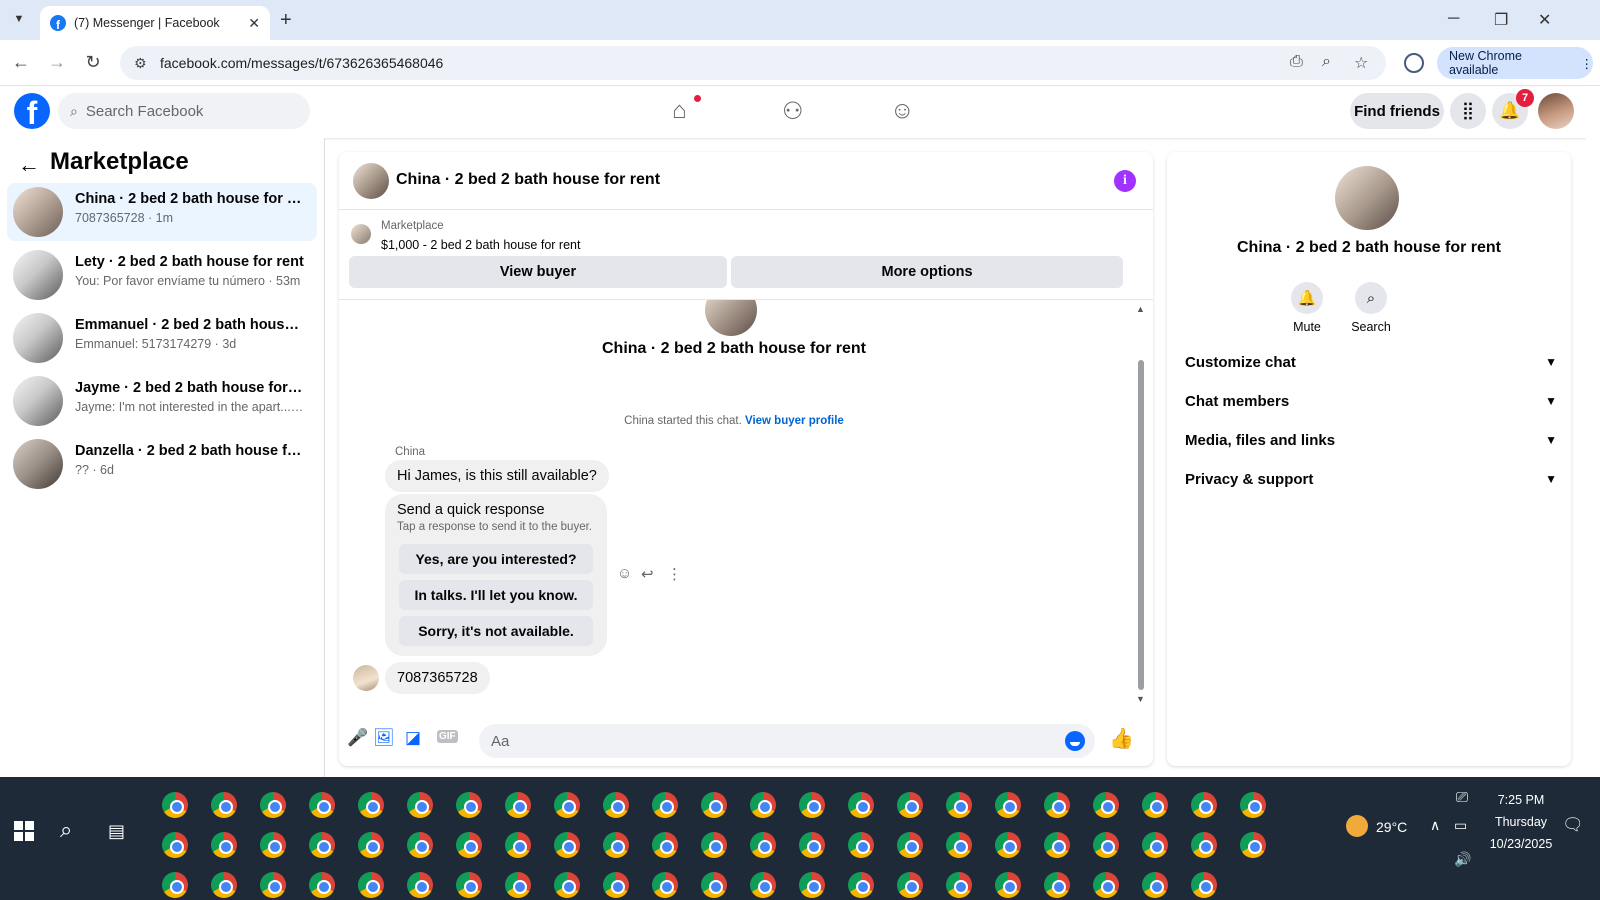  What do you see at coordinates (1462, 797) in the screenshot?
I see `meet-now-icon: ⎚` at bounding box center [1462, 797].